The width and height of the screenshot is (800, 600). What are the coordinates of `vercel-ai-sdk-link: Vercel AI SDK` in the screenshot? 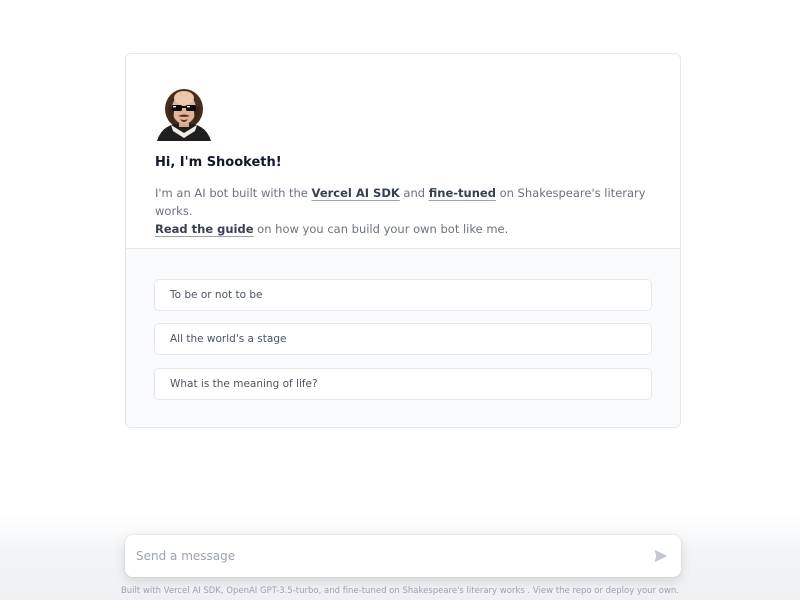 It's located at (356, 193).